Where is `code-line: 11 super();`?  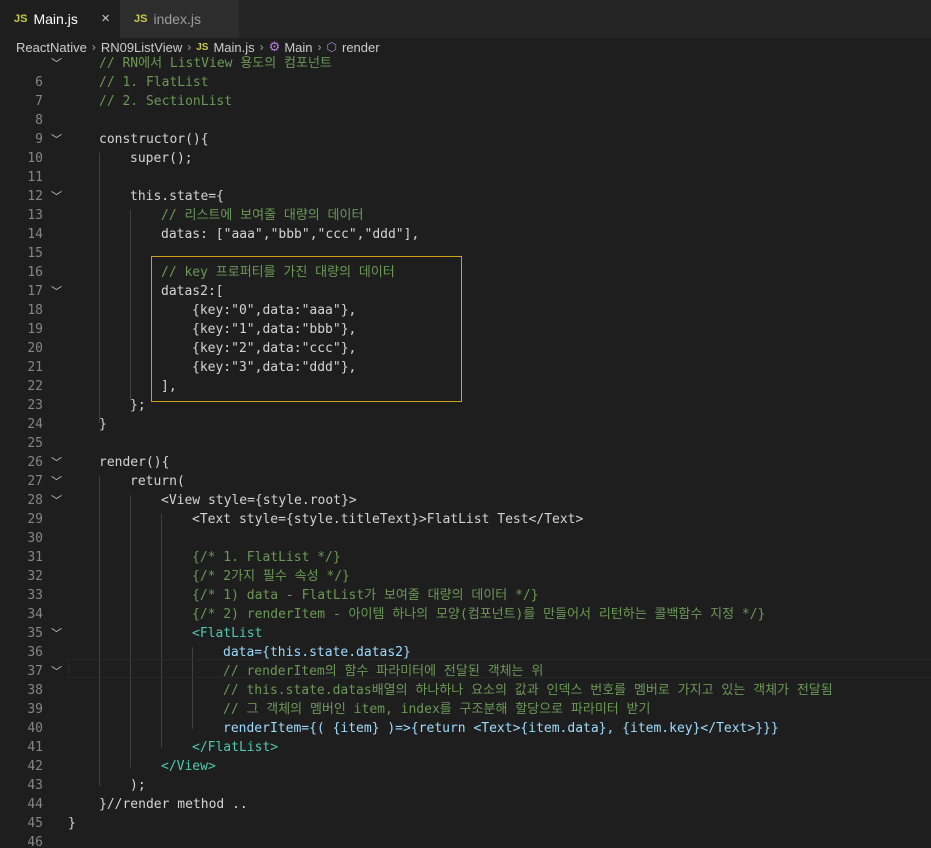
code-line: 11 super(); is located at coordinates (465, 167).